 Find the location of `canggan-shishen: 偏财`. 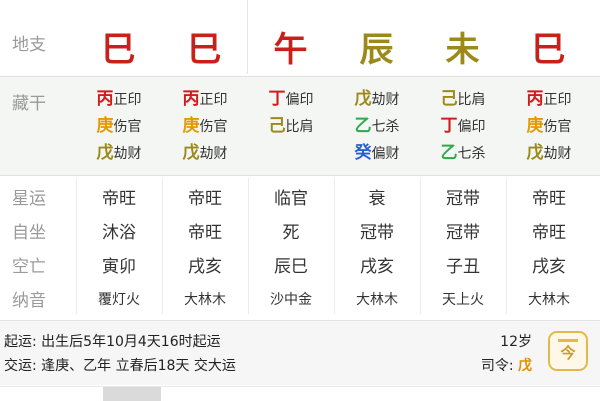

canggan-shishen: 偏财 is located at coordinates (385, 154).